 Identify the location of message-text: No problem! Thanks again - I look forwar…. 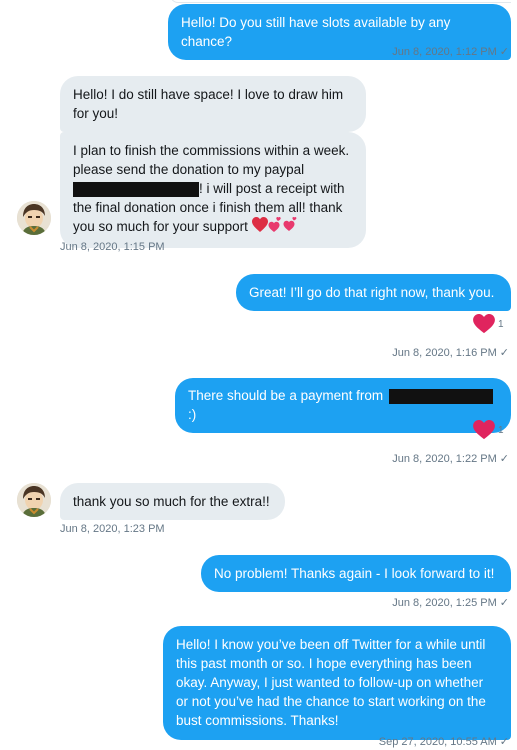
(354, 573).